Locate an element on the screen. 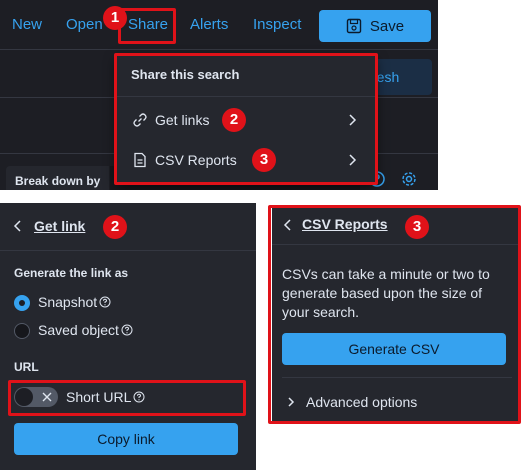  share-menu: Share this search Get links CSV Reports is located at coordinates (246, 119).